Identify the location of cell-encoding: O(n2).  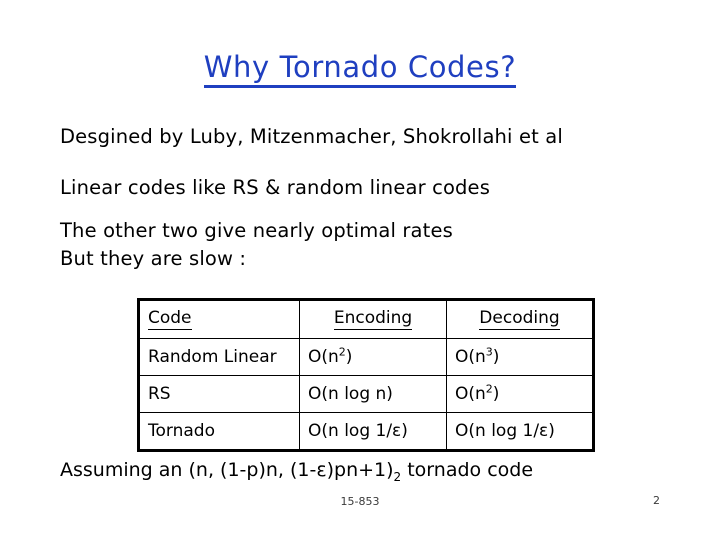
(373, 357).